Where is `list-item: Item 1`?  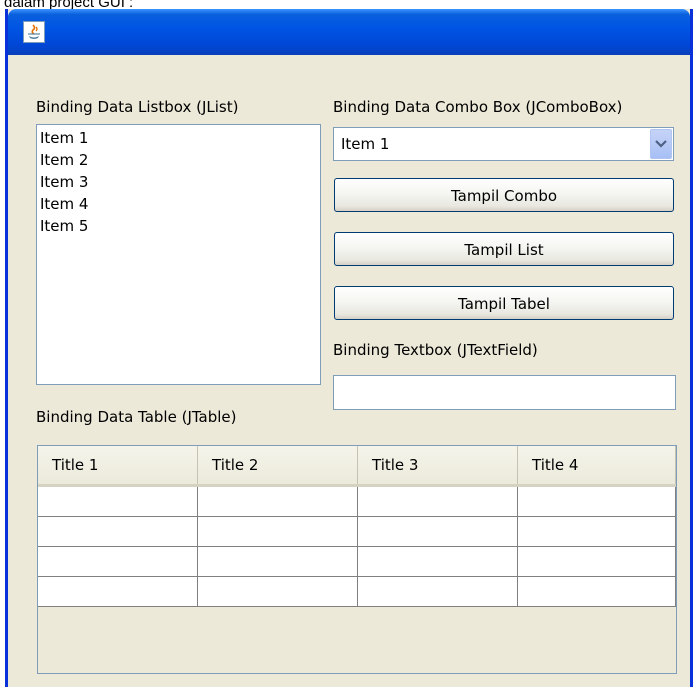 list-item: Item 1 is located at coordinates (178, 138).